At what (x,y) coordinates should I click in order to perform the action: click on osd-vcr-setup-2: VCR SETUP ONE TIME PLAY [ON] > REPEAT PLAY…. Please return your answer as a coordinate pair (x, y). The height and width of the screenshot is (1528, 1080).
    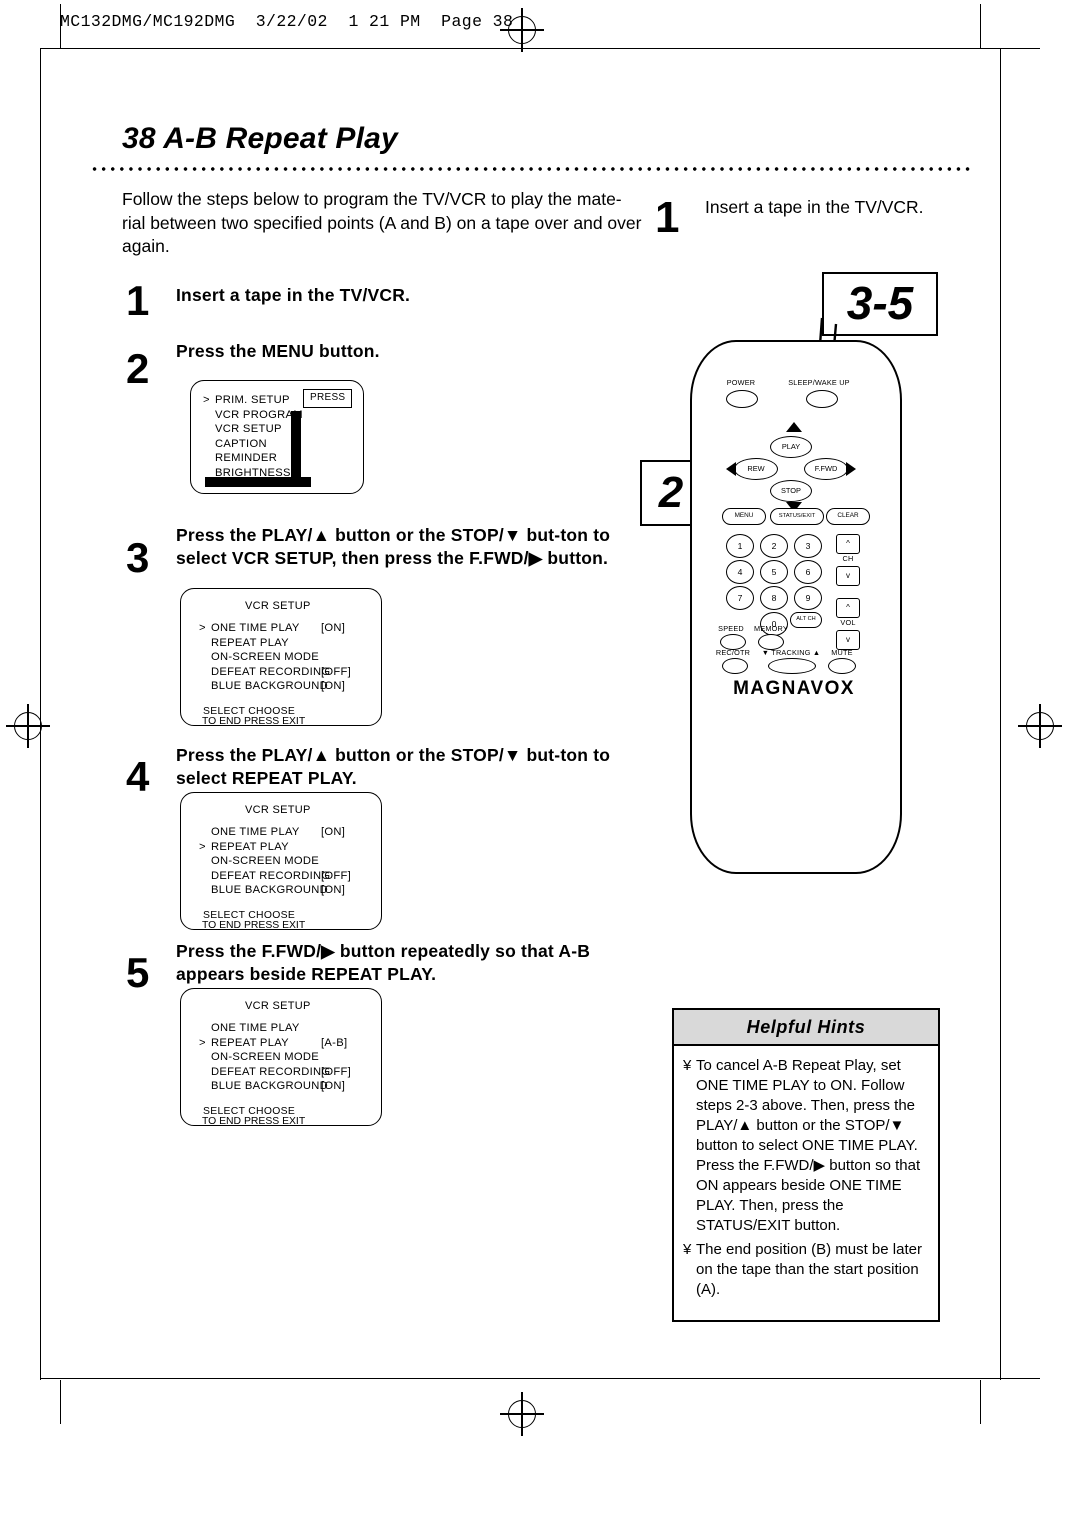
    Looking at the image, I should click on (281, 861).